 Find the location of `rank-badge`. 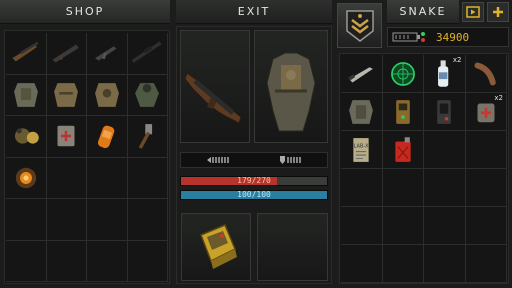

rank-badge is located at coordinates (359, 25).